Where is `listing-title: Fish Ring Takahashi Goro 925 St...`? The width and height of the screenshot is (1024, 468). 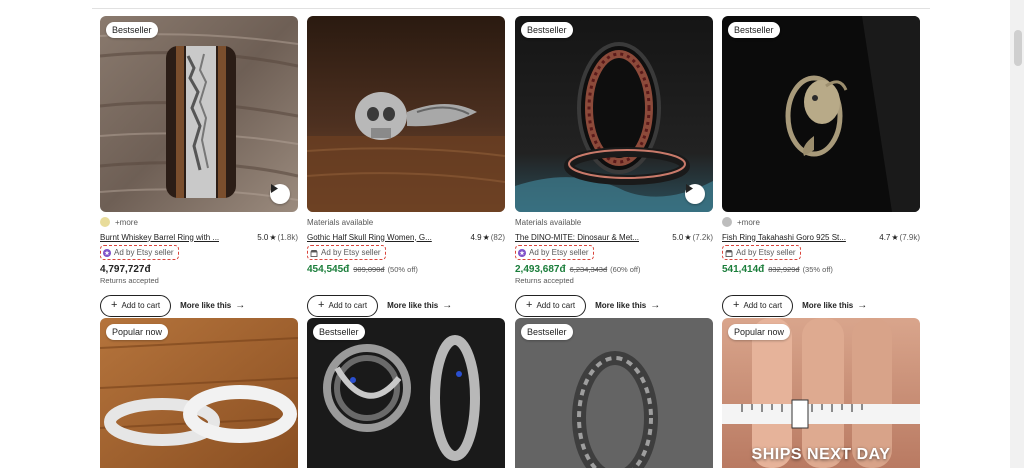 listing-title: Fish Ring Takahashi Goro 925 St... is located at coordinates (784, 237).